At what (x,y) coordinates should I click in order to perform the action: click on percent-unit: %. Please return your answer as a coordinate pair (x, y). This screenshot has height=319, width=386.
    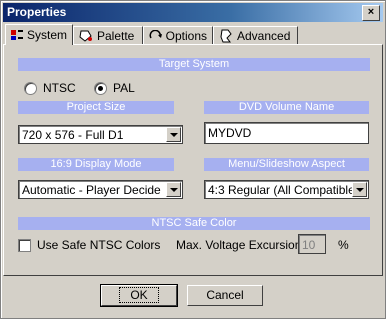
    Looking at the image, I should click on (343, 245).